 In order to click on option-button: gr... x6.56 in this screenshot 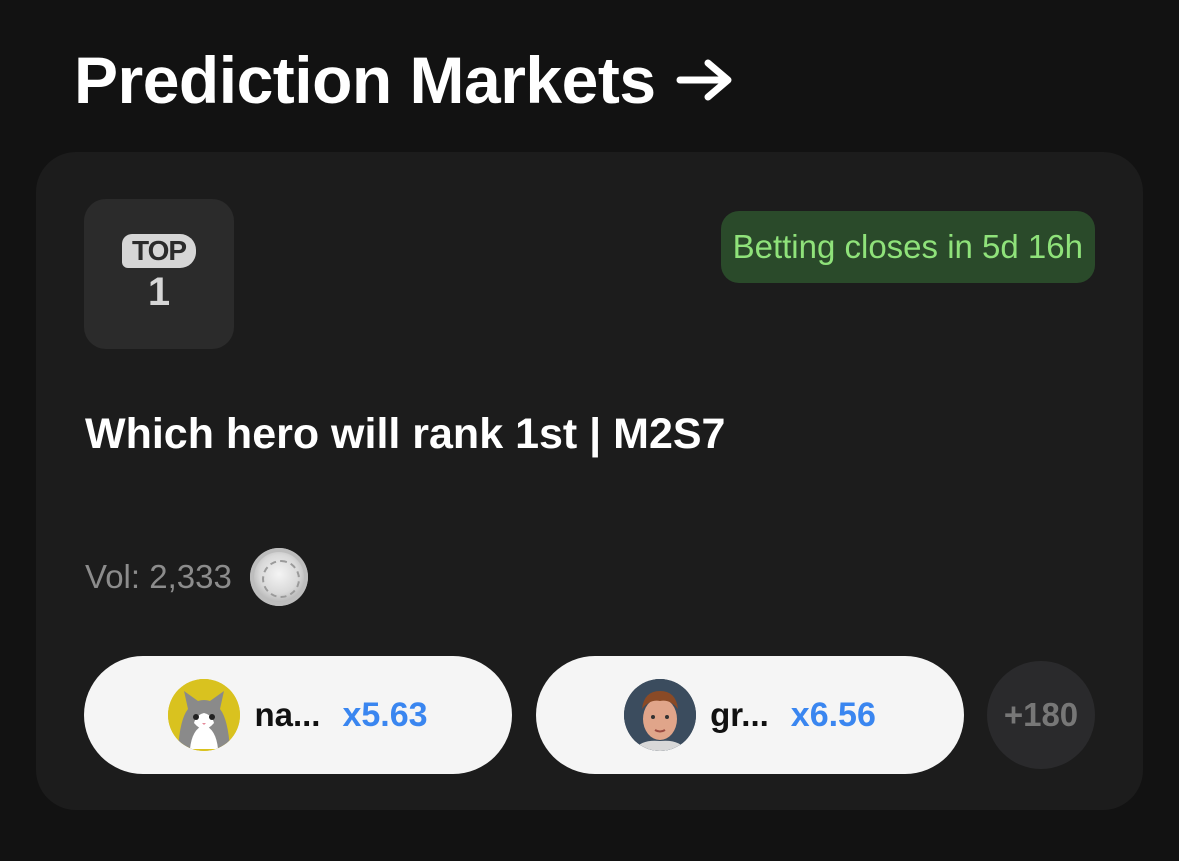, I will do `click(750, 715)`.